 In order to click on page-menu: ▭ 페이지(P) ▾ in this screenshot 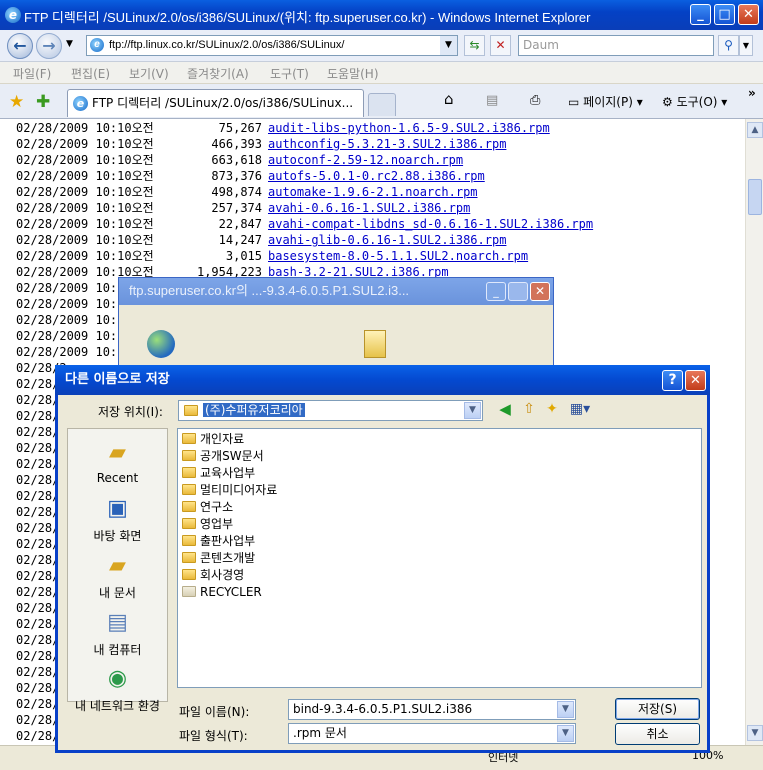, I will do `click(605, 101)`.